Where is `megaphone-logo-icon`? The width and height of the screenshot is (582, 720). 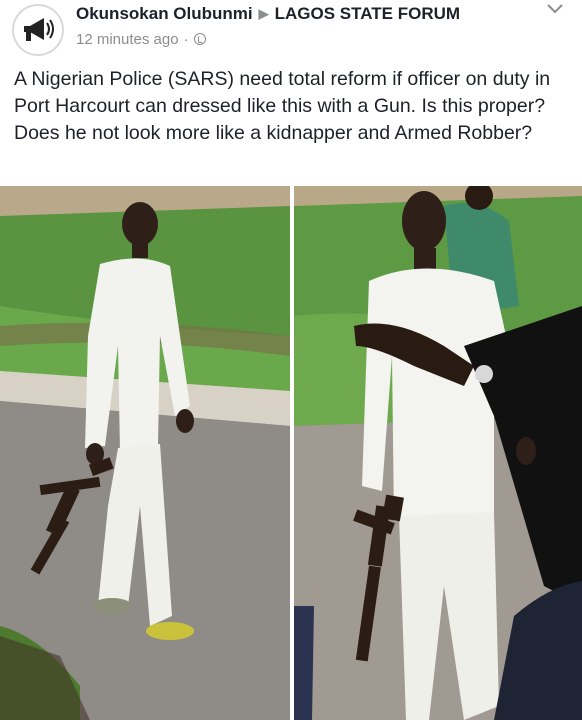
megaphone-logo-icon is located at coordinates (38, 30).